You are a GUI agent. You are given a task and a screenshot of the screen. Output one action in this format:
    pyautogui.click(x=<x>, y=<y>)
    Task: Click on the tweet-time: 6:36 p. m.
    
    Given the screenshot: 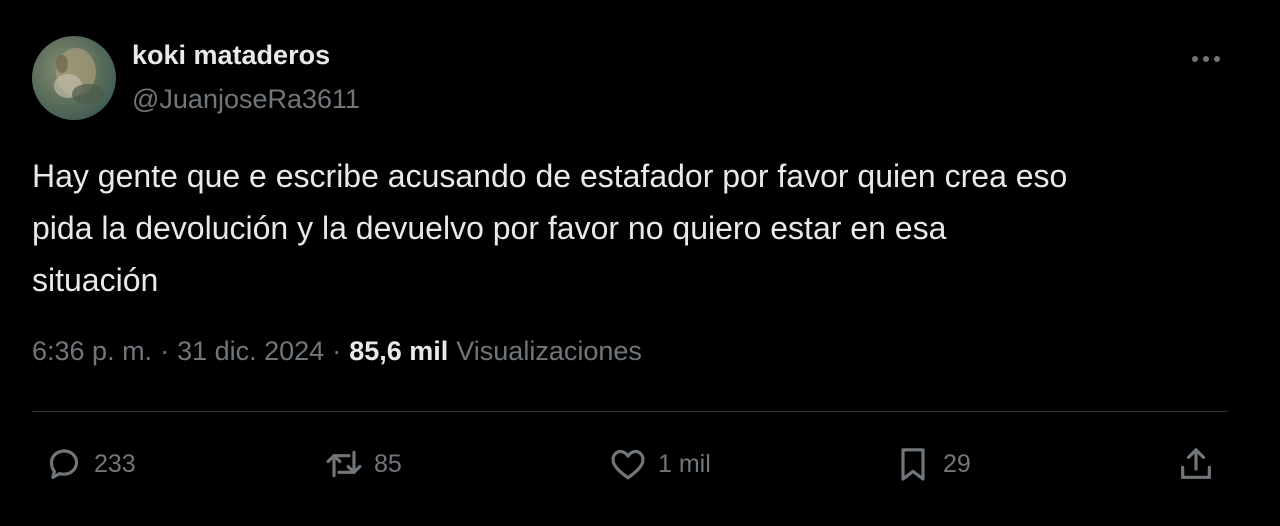 What is the action you would take?
    pyautogui.click(x=92, y=351)
    